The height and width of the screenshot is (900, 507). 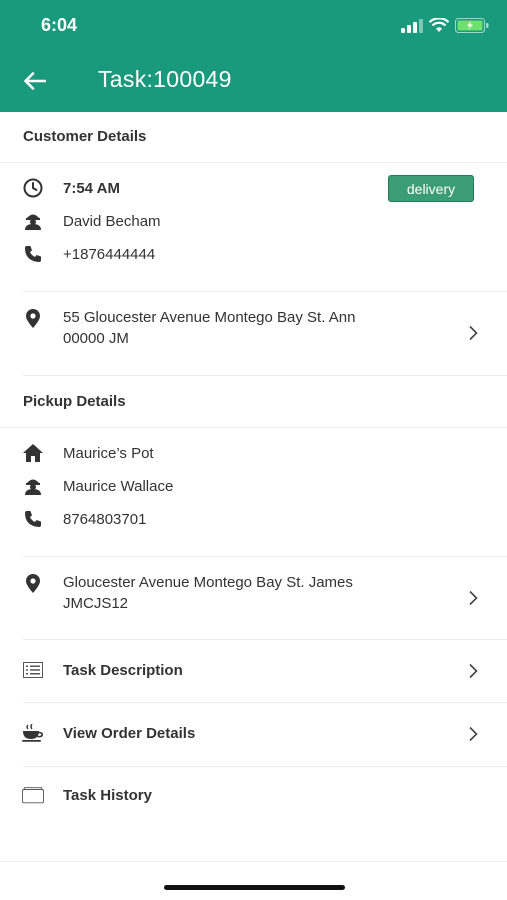 What do you see at coordinates (33, 733) in the screenshot?
I see `coffee-cup-icon` at bounding box center [33, 733].